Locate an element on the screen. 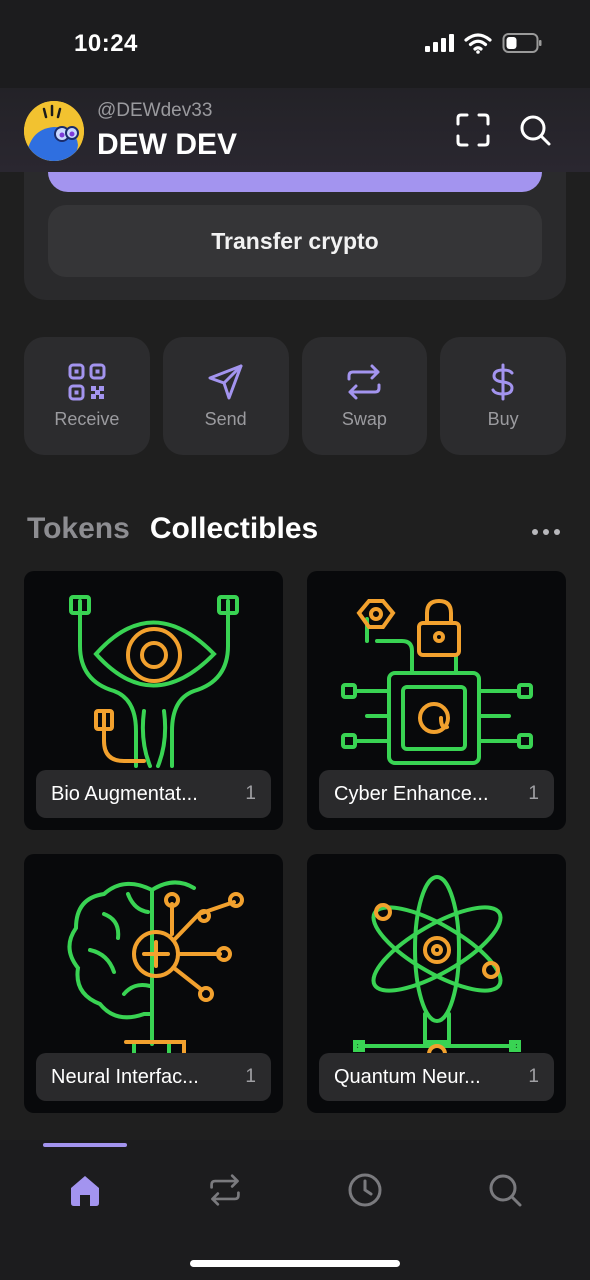 The width and height of the screenshot is (590, 1280). quick-actions: Receive Send Swap Buy is located at coordinates (295, 396).